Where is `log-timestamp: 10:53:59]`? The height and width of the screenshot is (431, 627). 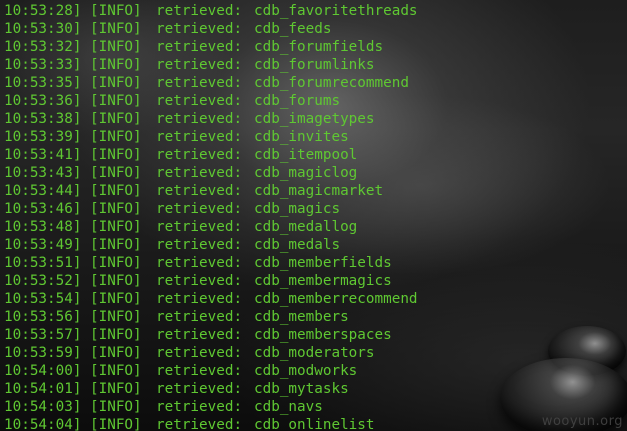 log-timestamp: 10:53:59] is located at coordinates (43, 353).